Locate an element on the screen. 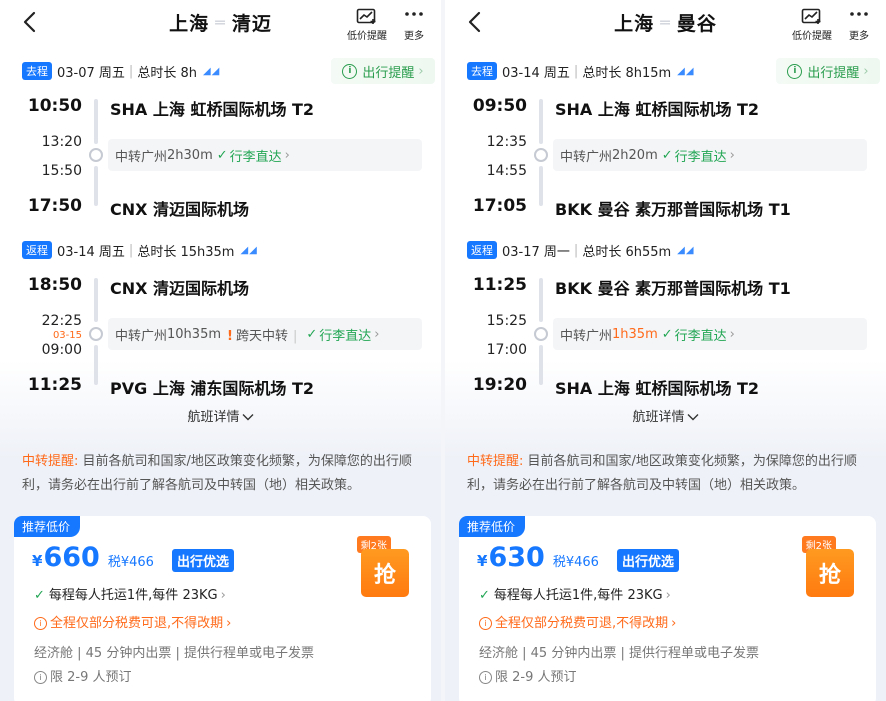 This screenshot has width=886, height=701. outbound-arrival-time: 17:05 is located at coordinates (499, 206).